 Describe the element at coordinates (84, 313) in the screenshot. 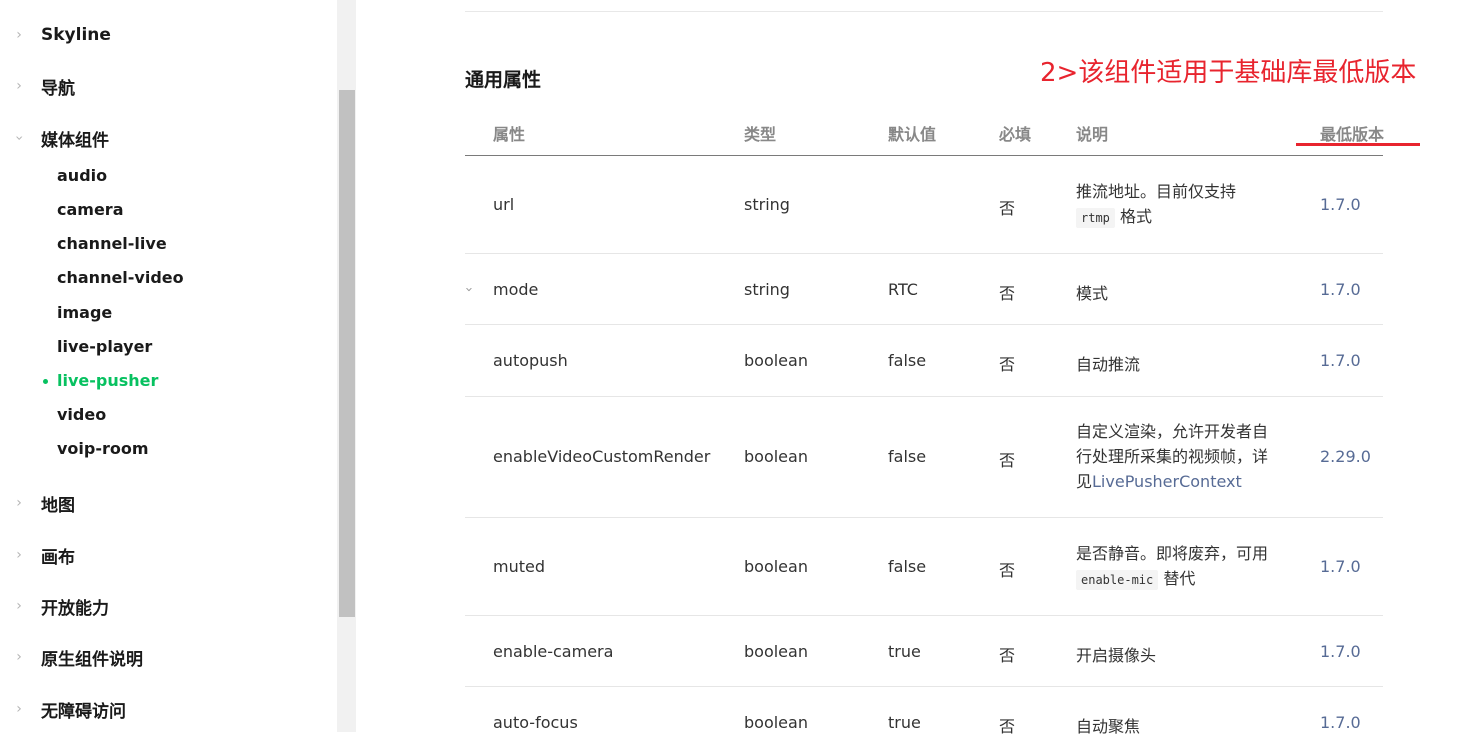

I see `sidebar-item-image: image` at that location.